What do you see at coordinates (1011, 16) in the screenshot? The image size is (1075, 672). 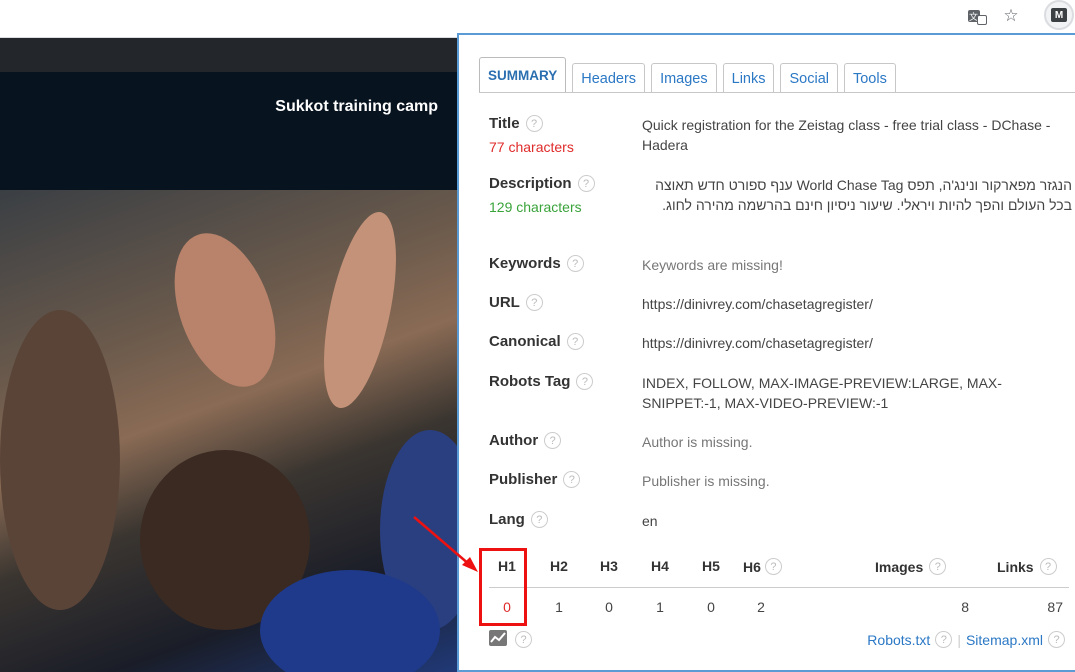 I see `bookmark-star-icon: ☆` at bounding box center [1011, 16].